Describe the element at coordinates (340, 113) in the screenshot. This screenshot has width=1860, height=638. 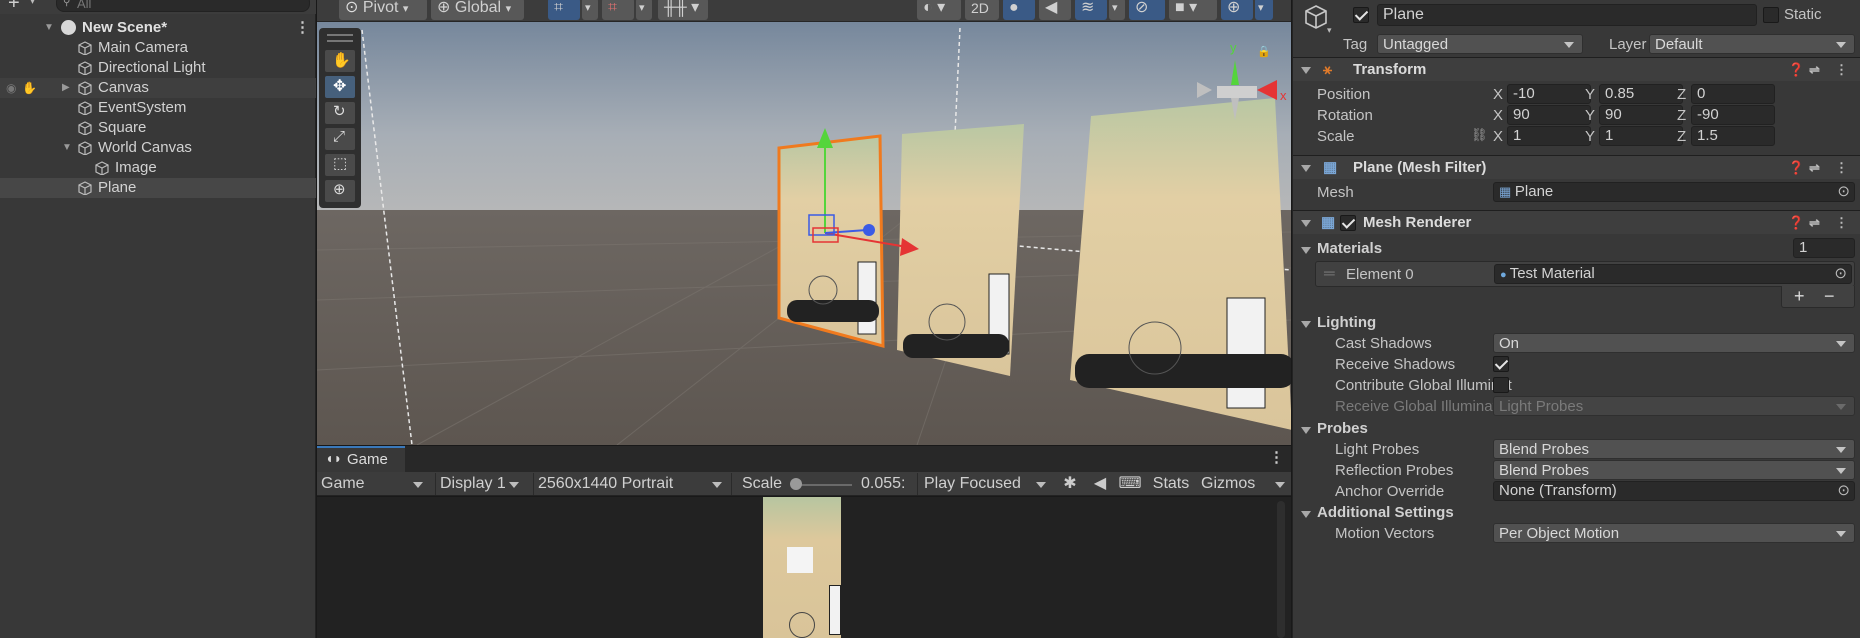
I see `rotate-tool-icon: ↻` at that location.